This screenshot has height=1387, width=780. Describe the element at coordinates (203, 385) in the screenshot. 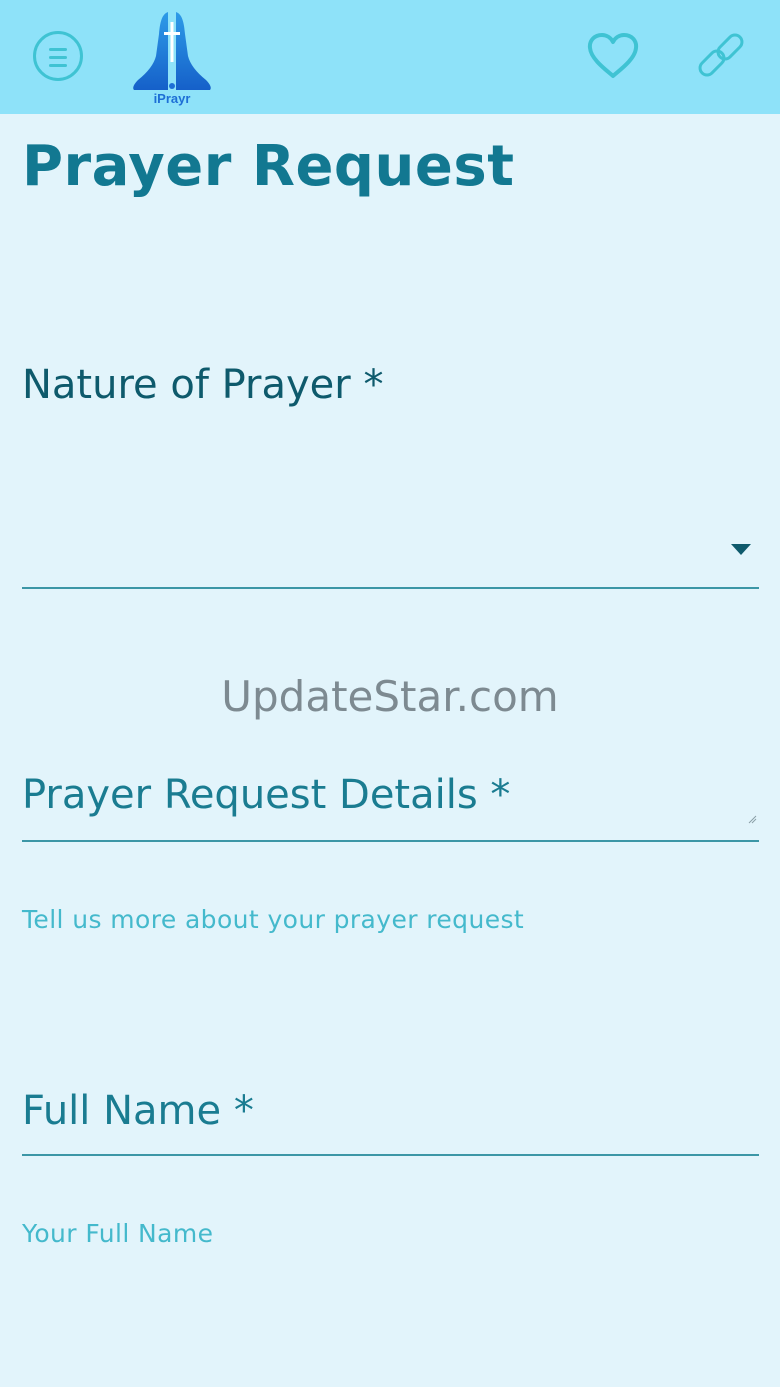

I see `nature-of-prayer-label: Nature of Prayer *` at that location.